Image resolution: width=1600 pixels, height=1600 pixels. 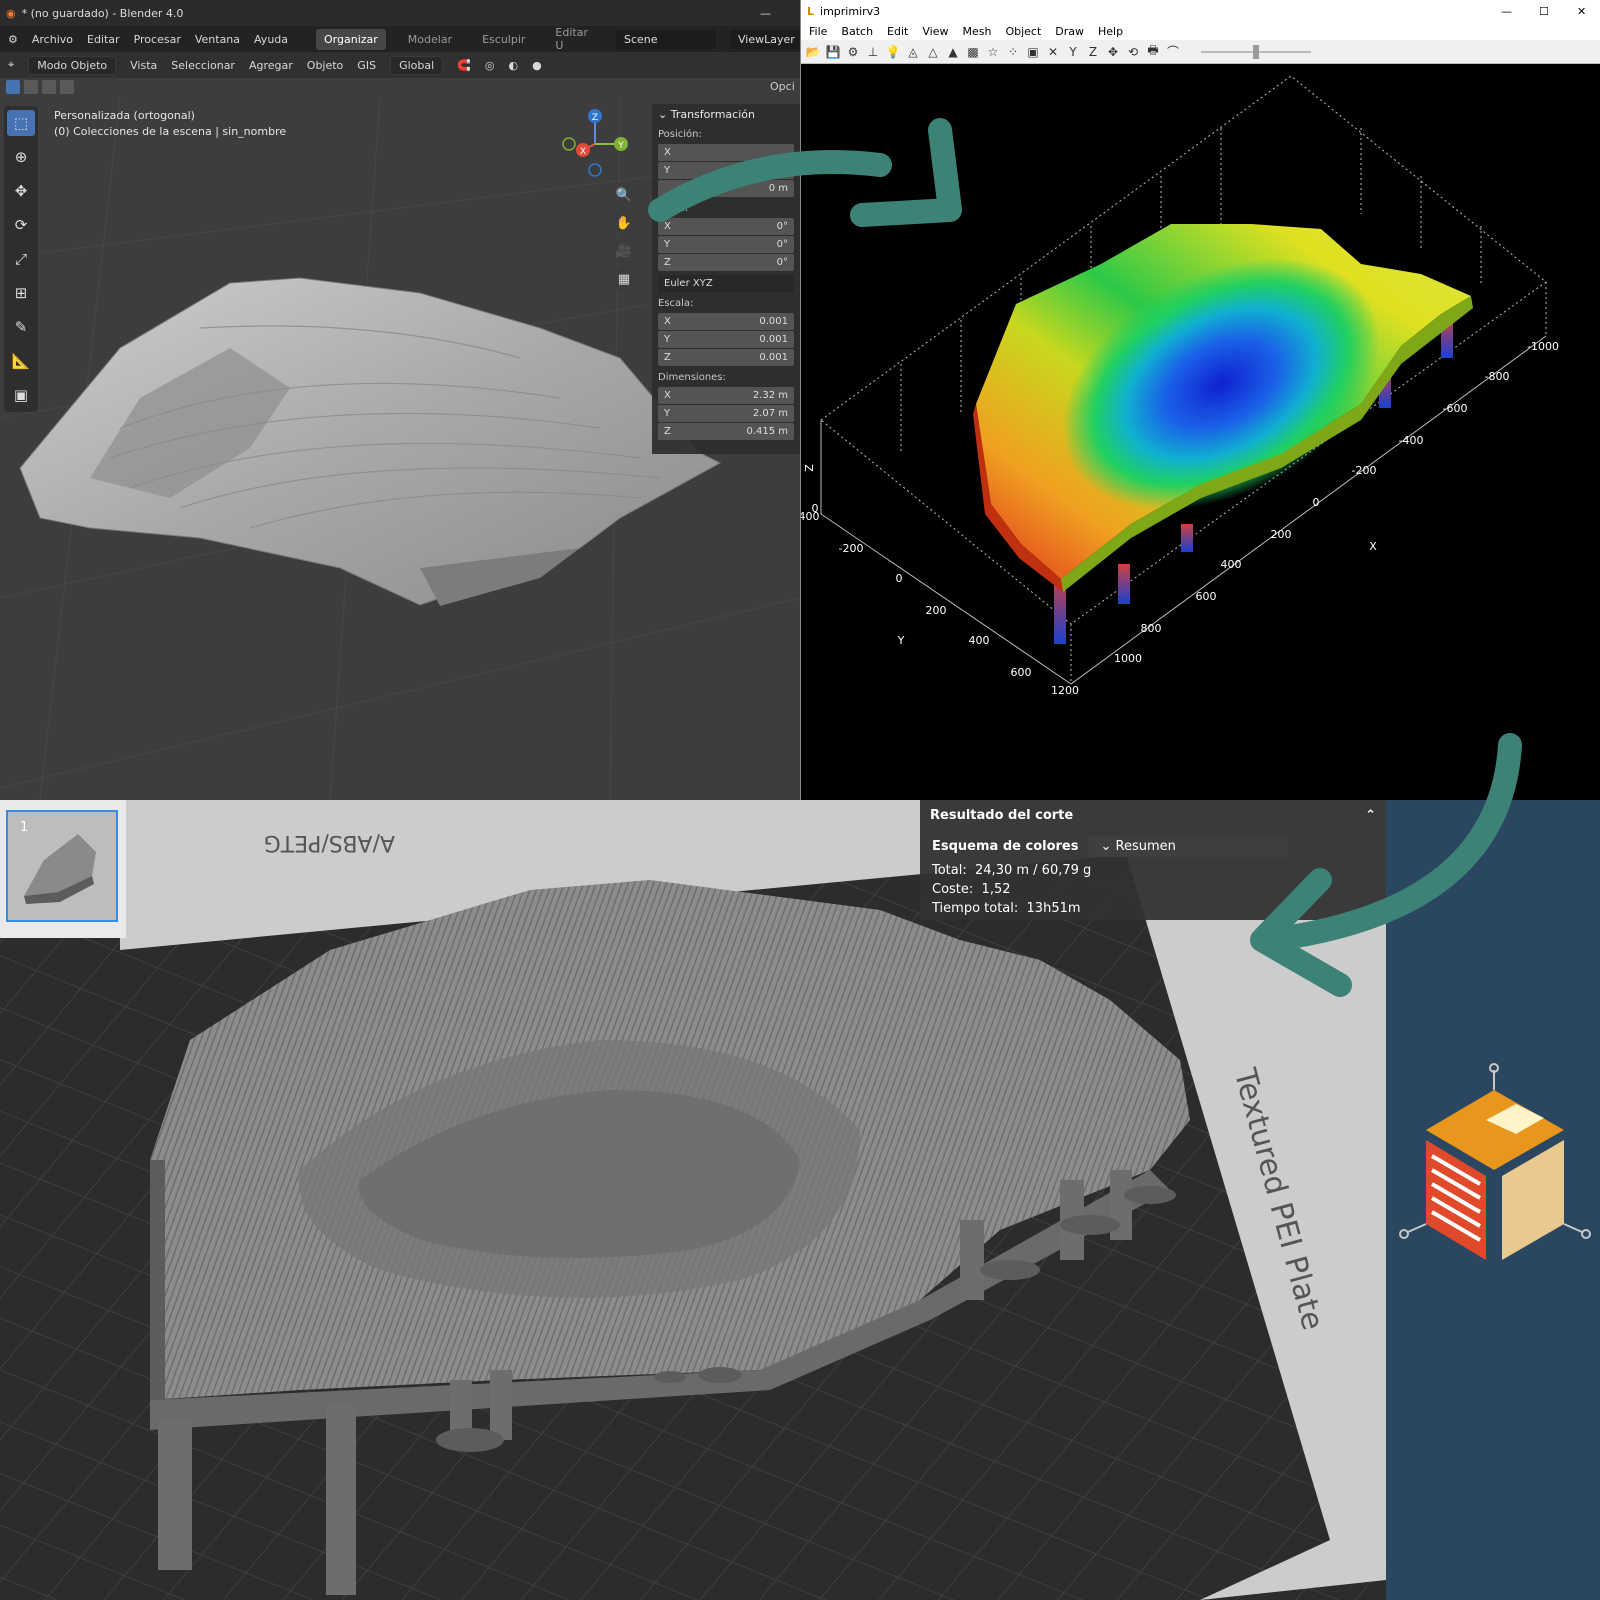 What do you see at coordinates (31, 87) in the screenshot?
I see `select-extend-icon` at bounding box center [31, 87].